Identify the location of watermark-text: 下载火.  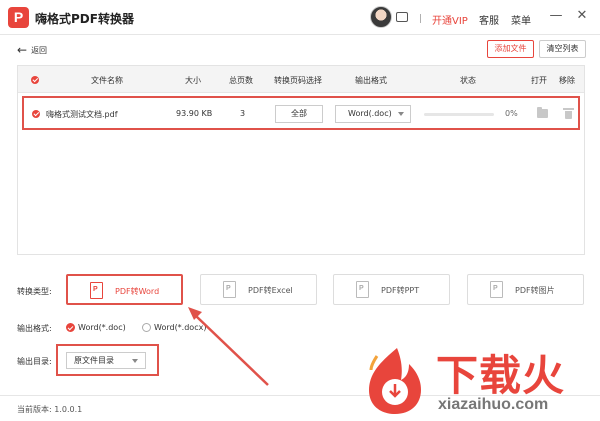
(501, 375).